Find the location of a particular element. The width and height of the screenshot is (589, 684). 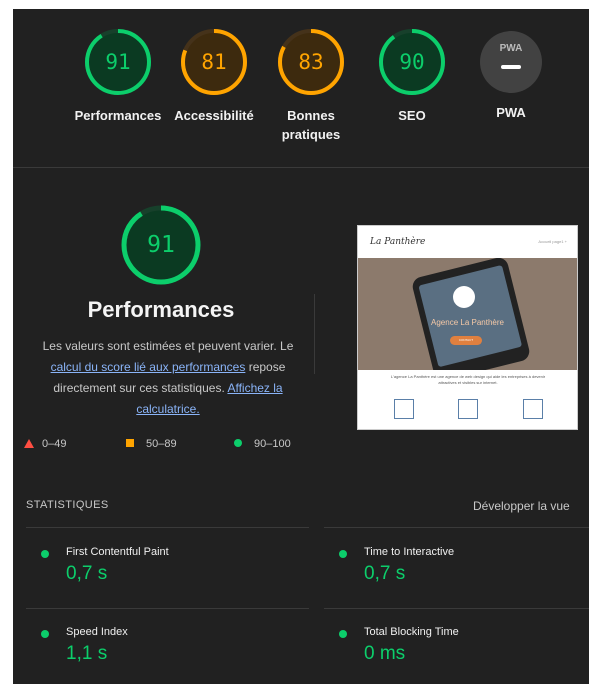

seo-gauge: 90 is located at coordinates (412, 62).